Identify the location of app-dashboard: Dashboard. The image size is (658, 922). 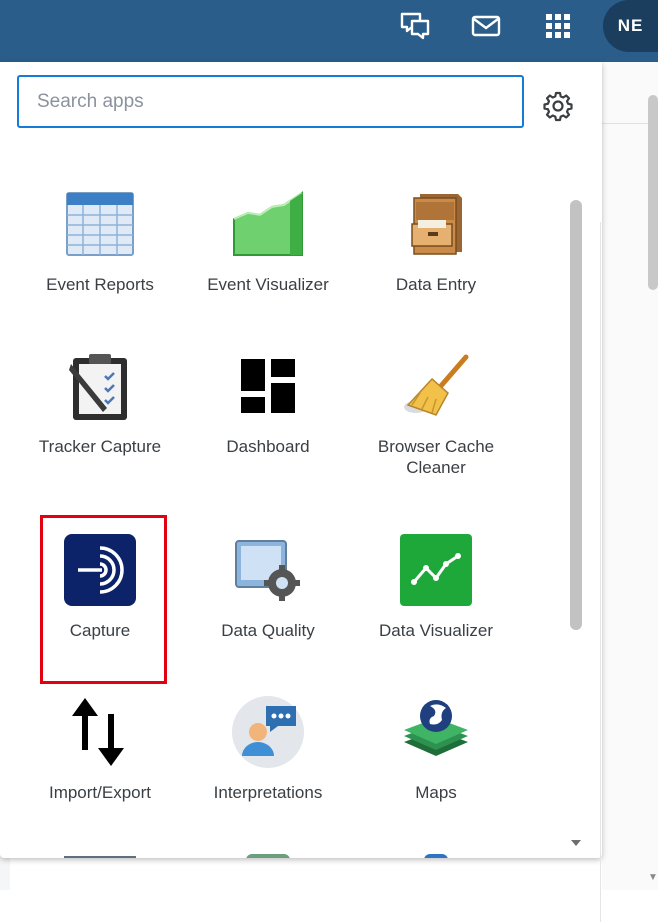
(268, 410).